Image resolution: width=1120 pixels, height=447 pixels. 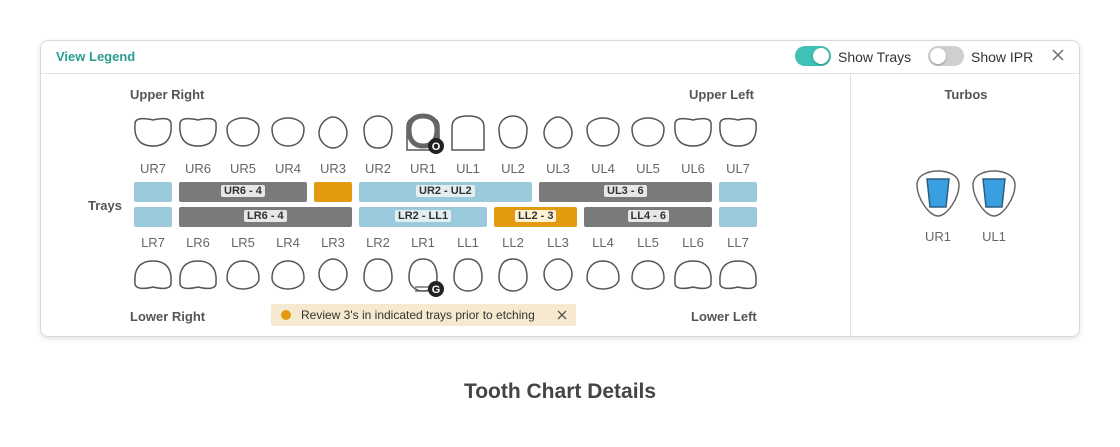 I want to click on tray-label: UR6 - 4, so click(x=243, y=191).